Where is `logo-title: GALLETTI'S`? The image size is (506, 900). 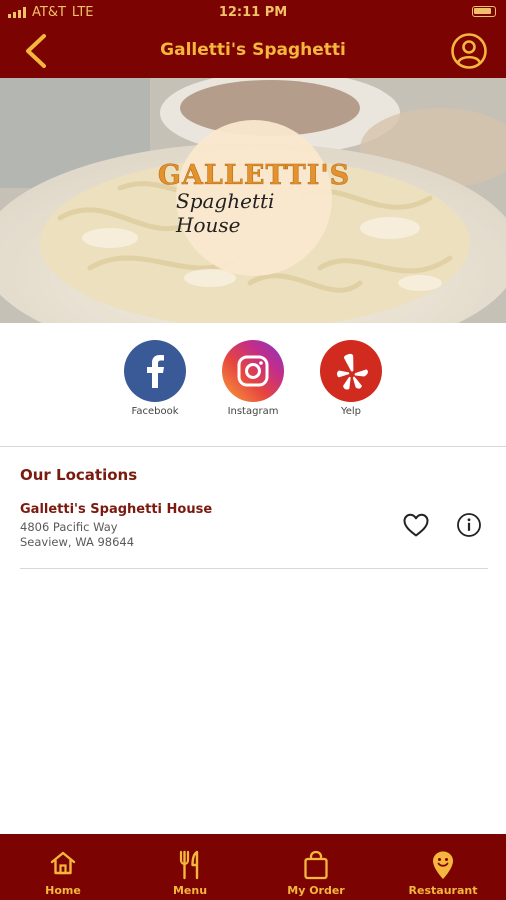 logo-title: GALLETTI'S is located at coordinates (254, 175).